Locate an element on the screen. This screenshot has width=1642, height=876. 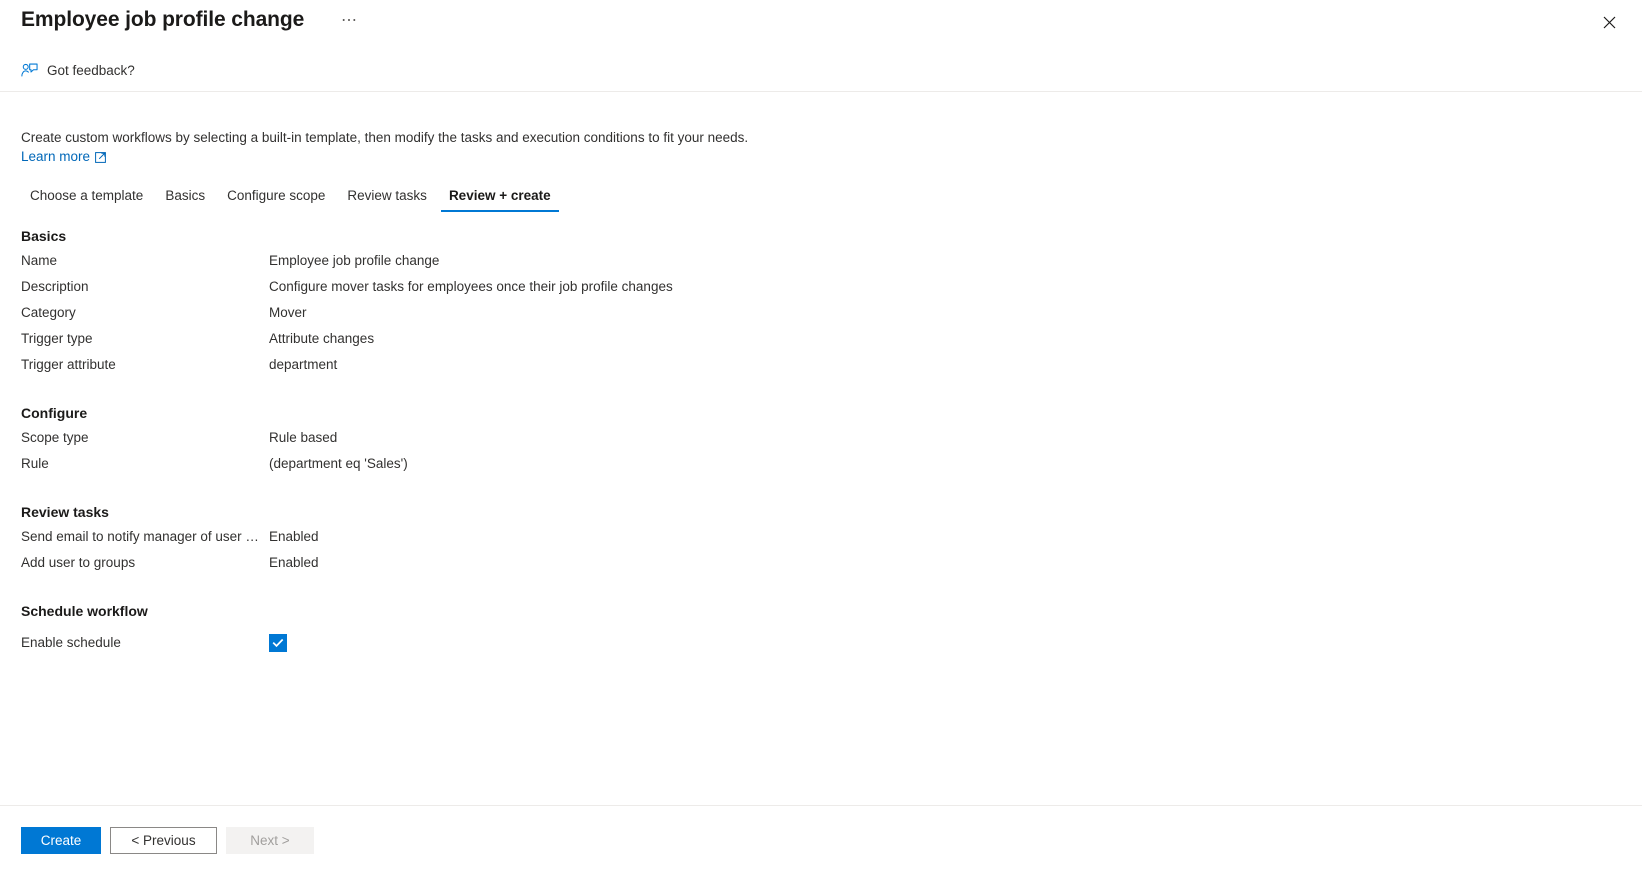
summary-value: Attribute changes is located at coordinates (322, 338).